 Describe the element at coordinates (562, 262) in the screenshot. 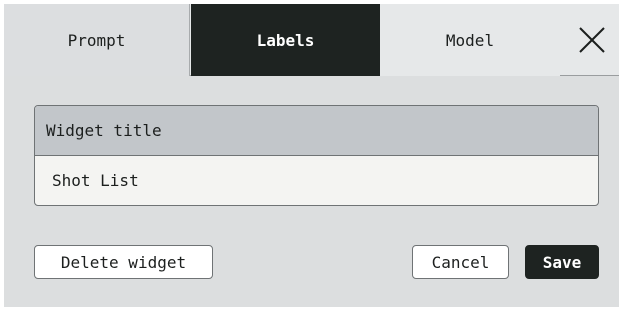

I see `save-button: Save` at that location.